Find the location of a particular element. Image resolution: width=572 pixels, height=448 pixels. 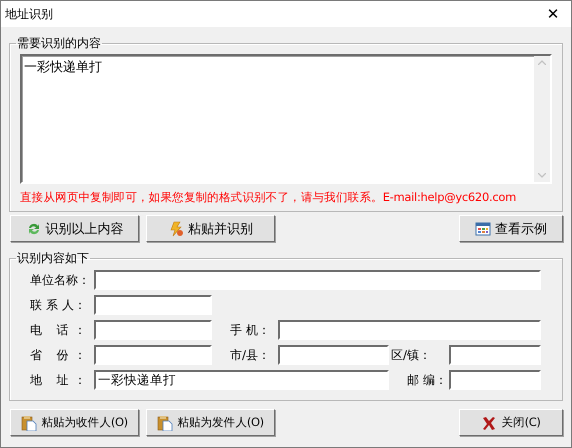

close-icon is located at coordinates (489, 422).